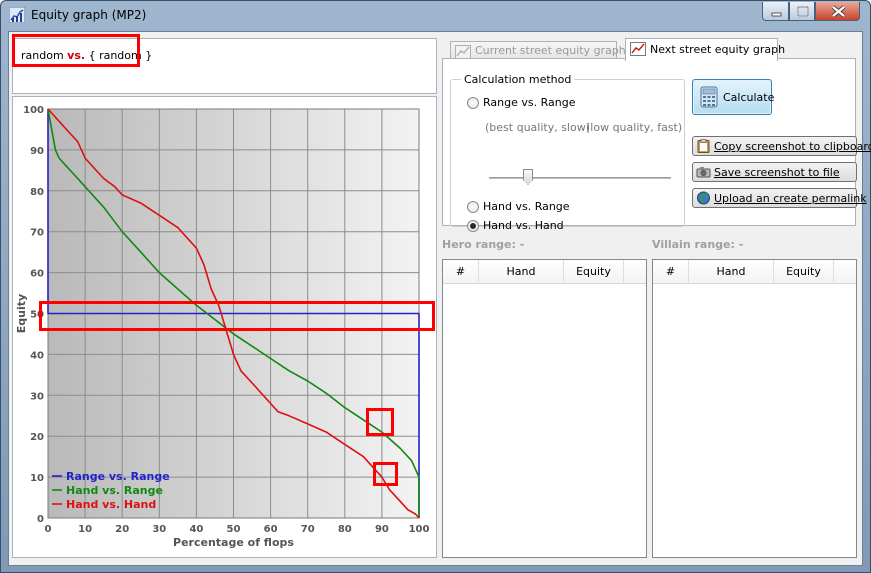  I want to click on villain-range-table: # Hand Equity, so click(754, 408).